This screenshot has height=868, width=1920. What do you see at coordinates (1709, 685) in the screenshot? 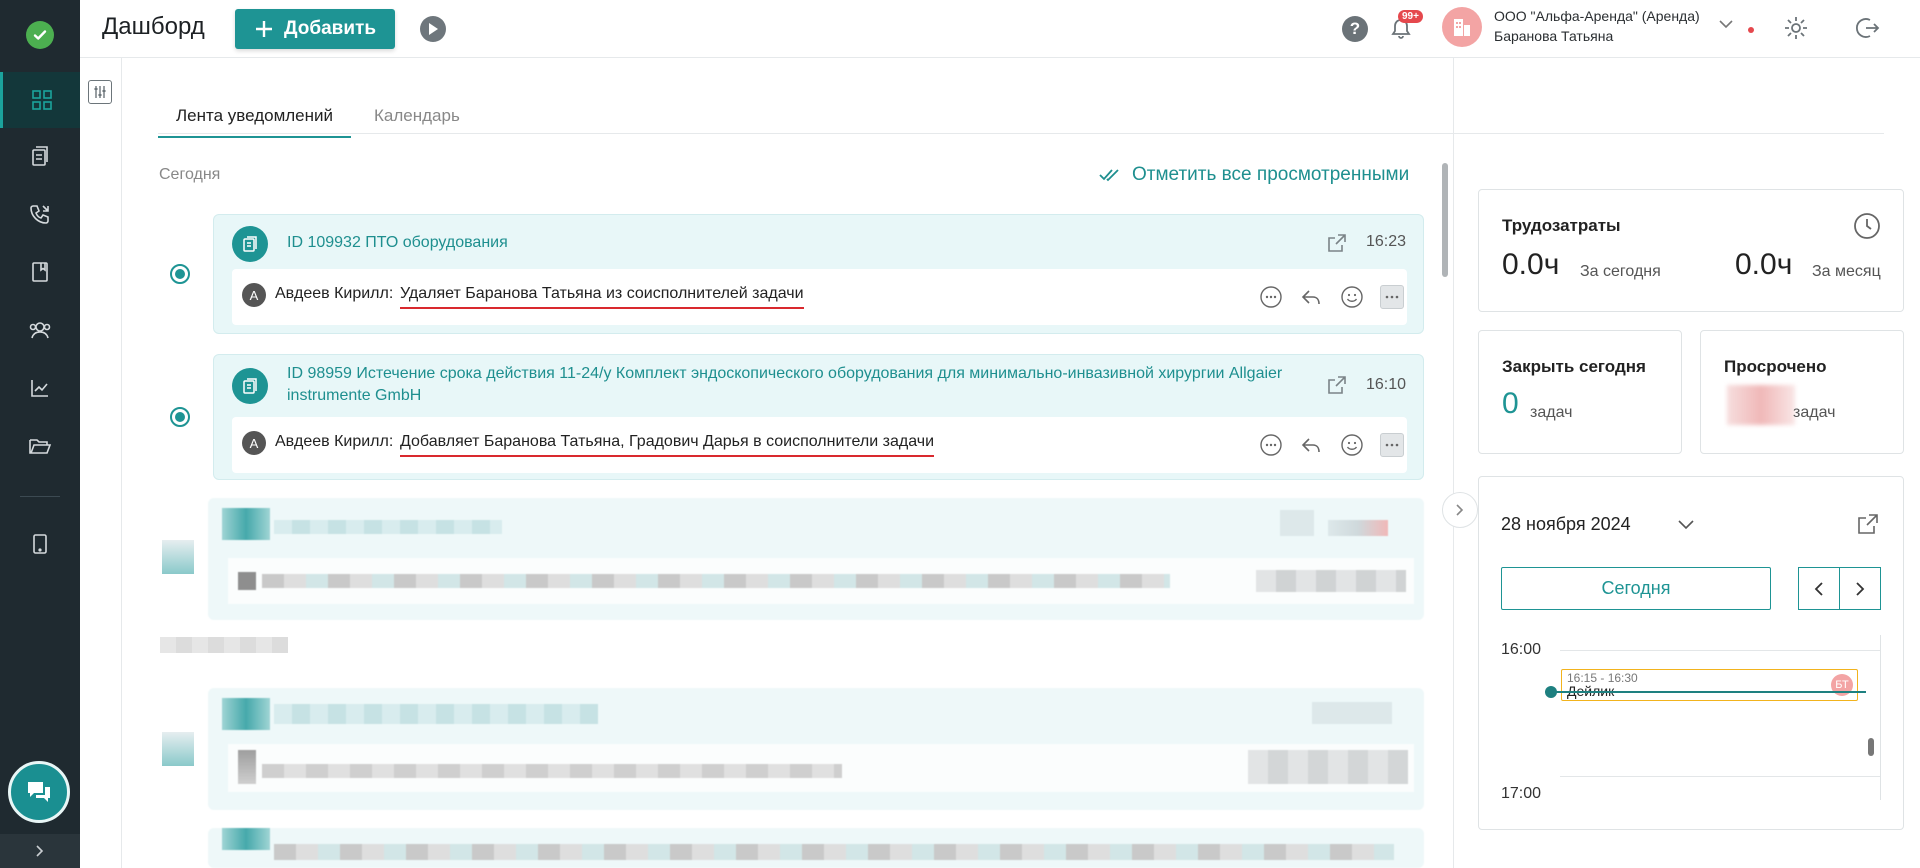
I see `calendar-event: 16:15 - 16:30 Дейлик БТ` at bounding box center [1709, 685].